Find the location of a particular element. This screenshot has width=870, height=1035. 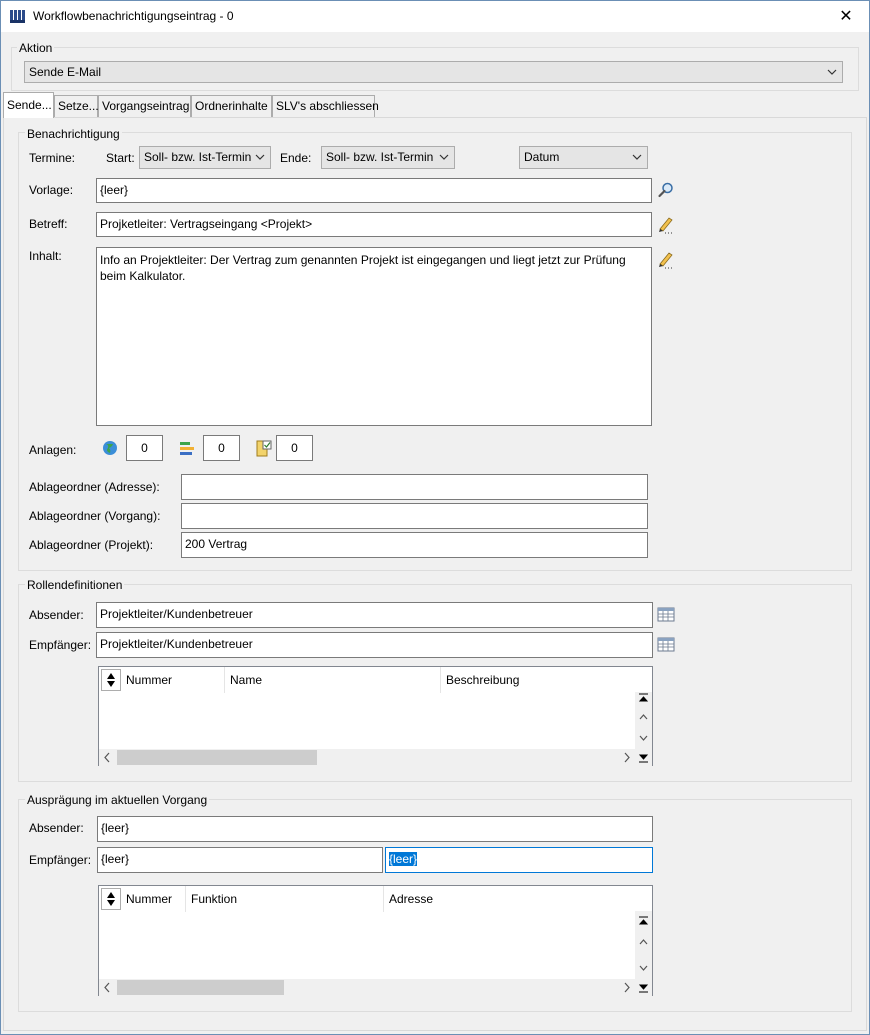

benachrichtigung-legend: Benachrichtigung is located at coordinates (73, 134).